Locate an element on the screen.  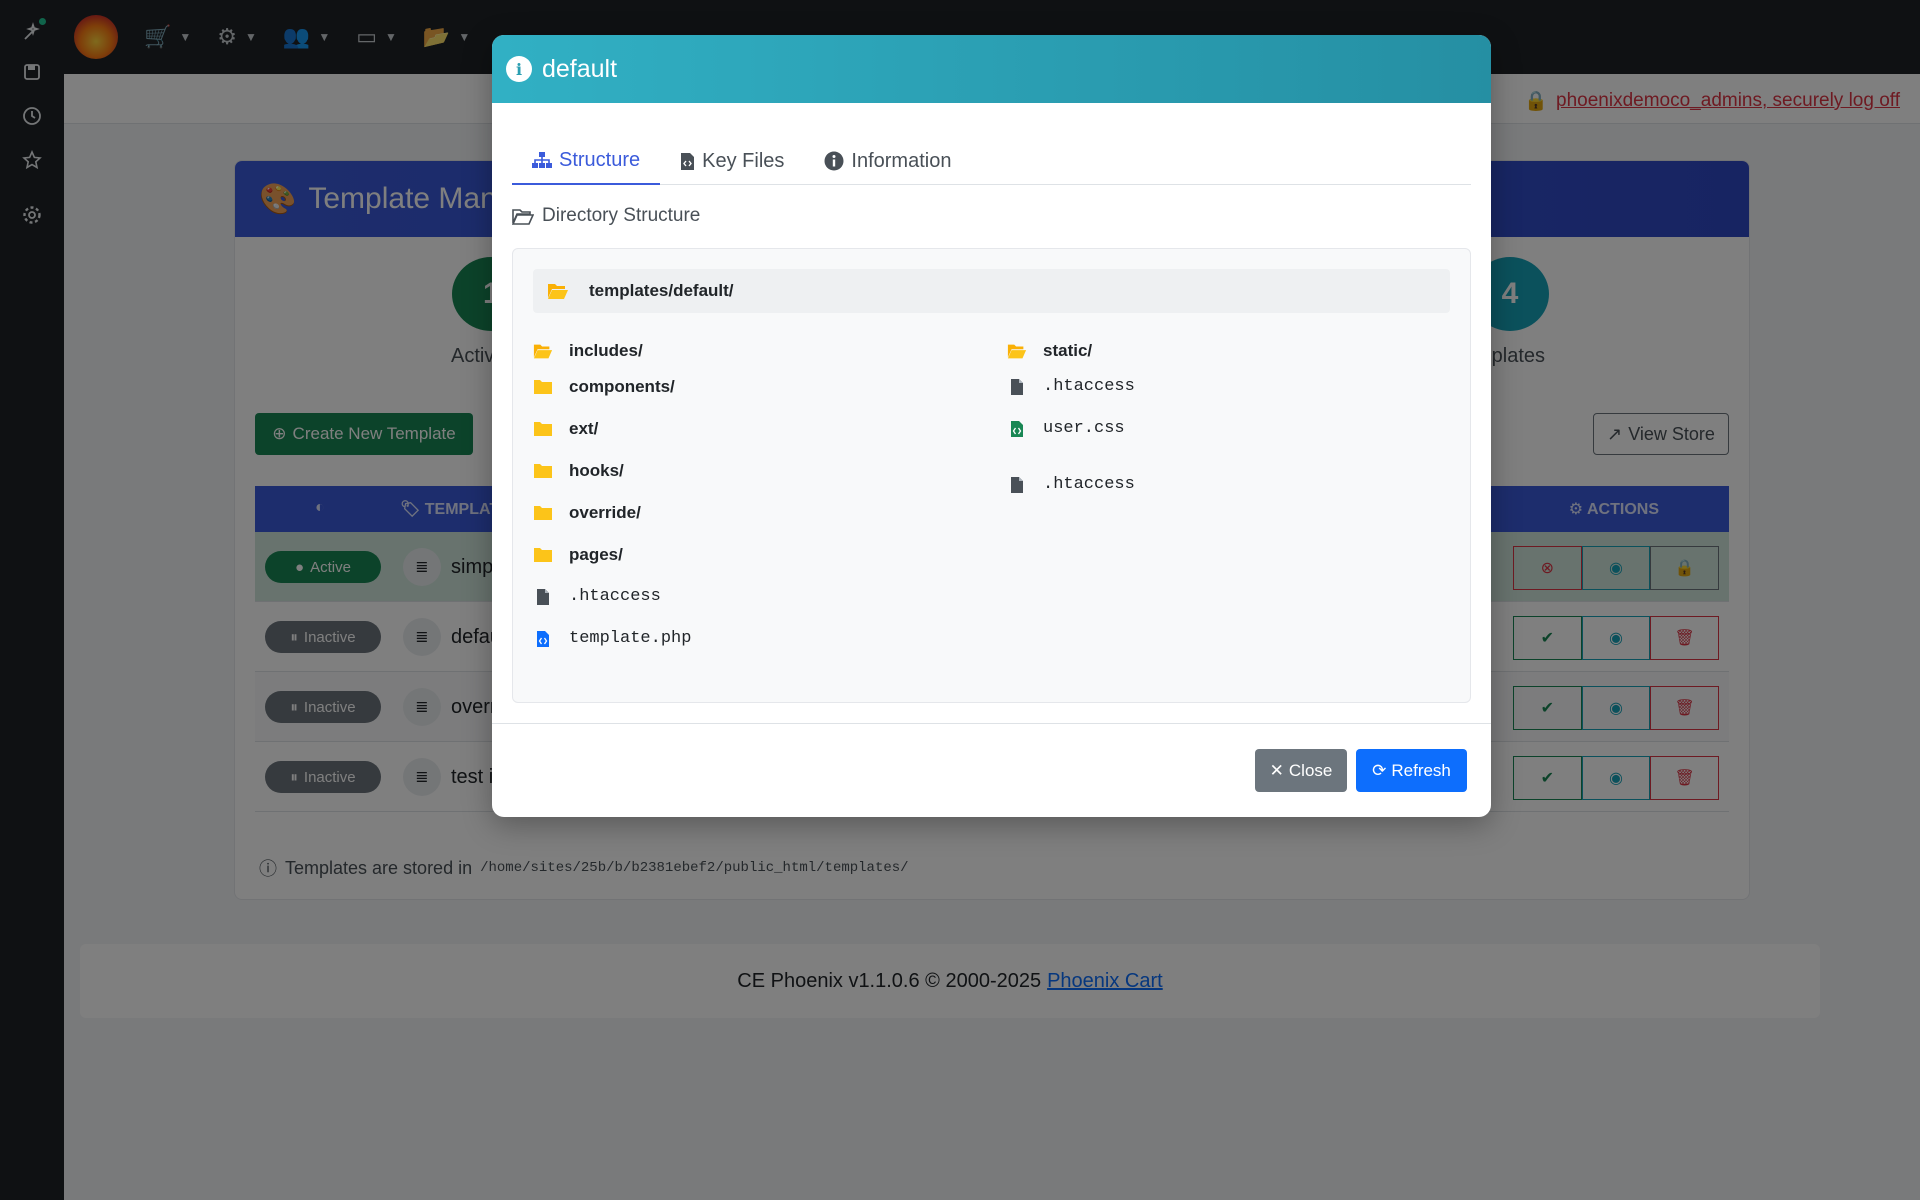
file-code-icon is located at coordinates (688, 161).